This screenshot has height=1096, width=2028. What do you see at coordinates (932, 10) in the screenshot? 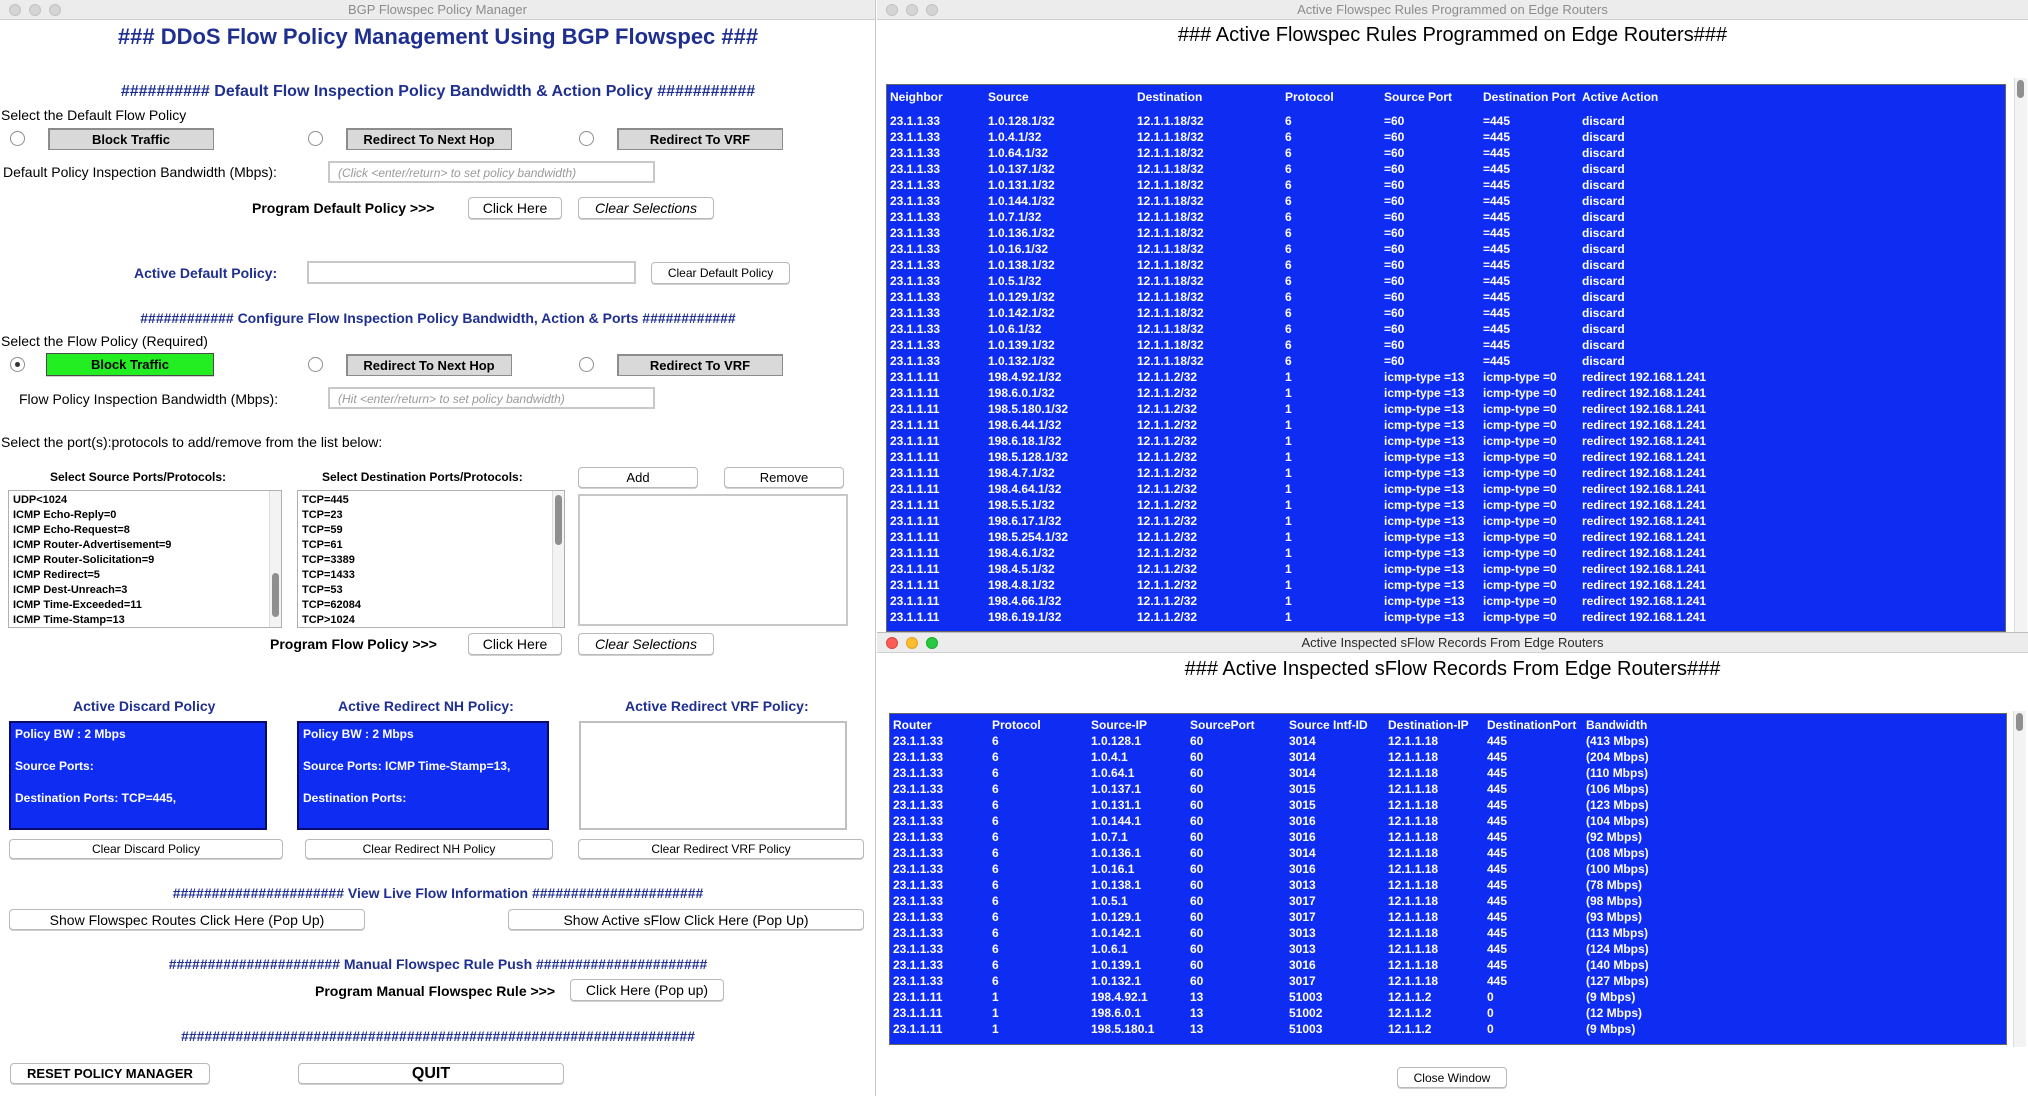
I see `flowspec-zoom-icon` at bounding box center [932, 10].